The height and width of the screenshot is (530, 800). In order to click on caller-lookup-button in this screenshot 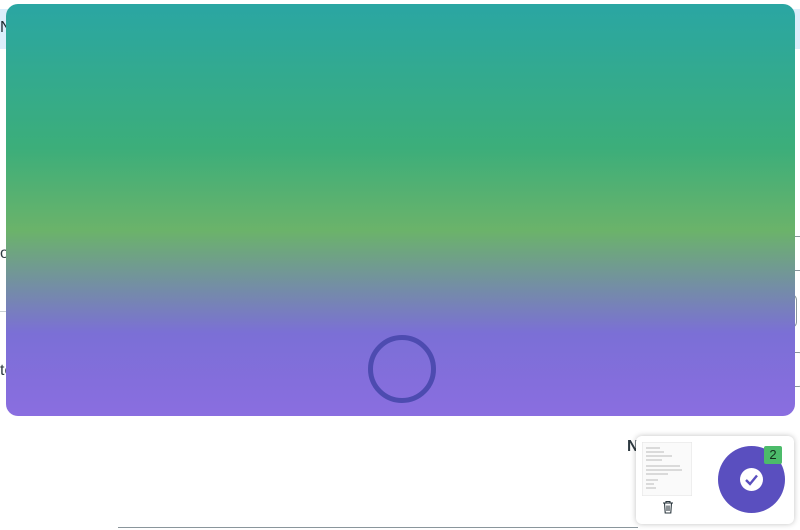, I will do `click(445, 126)`.